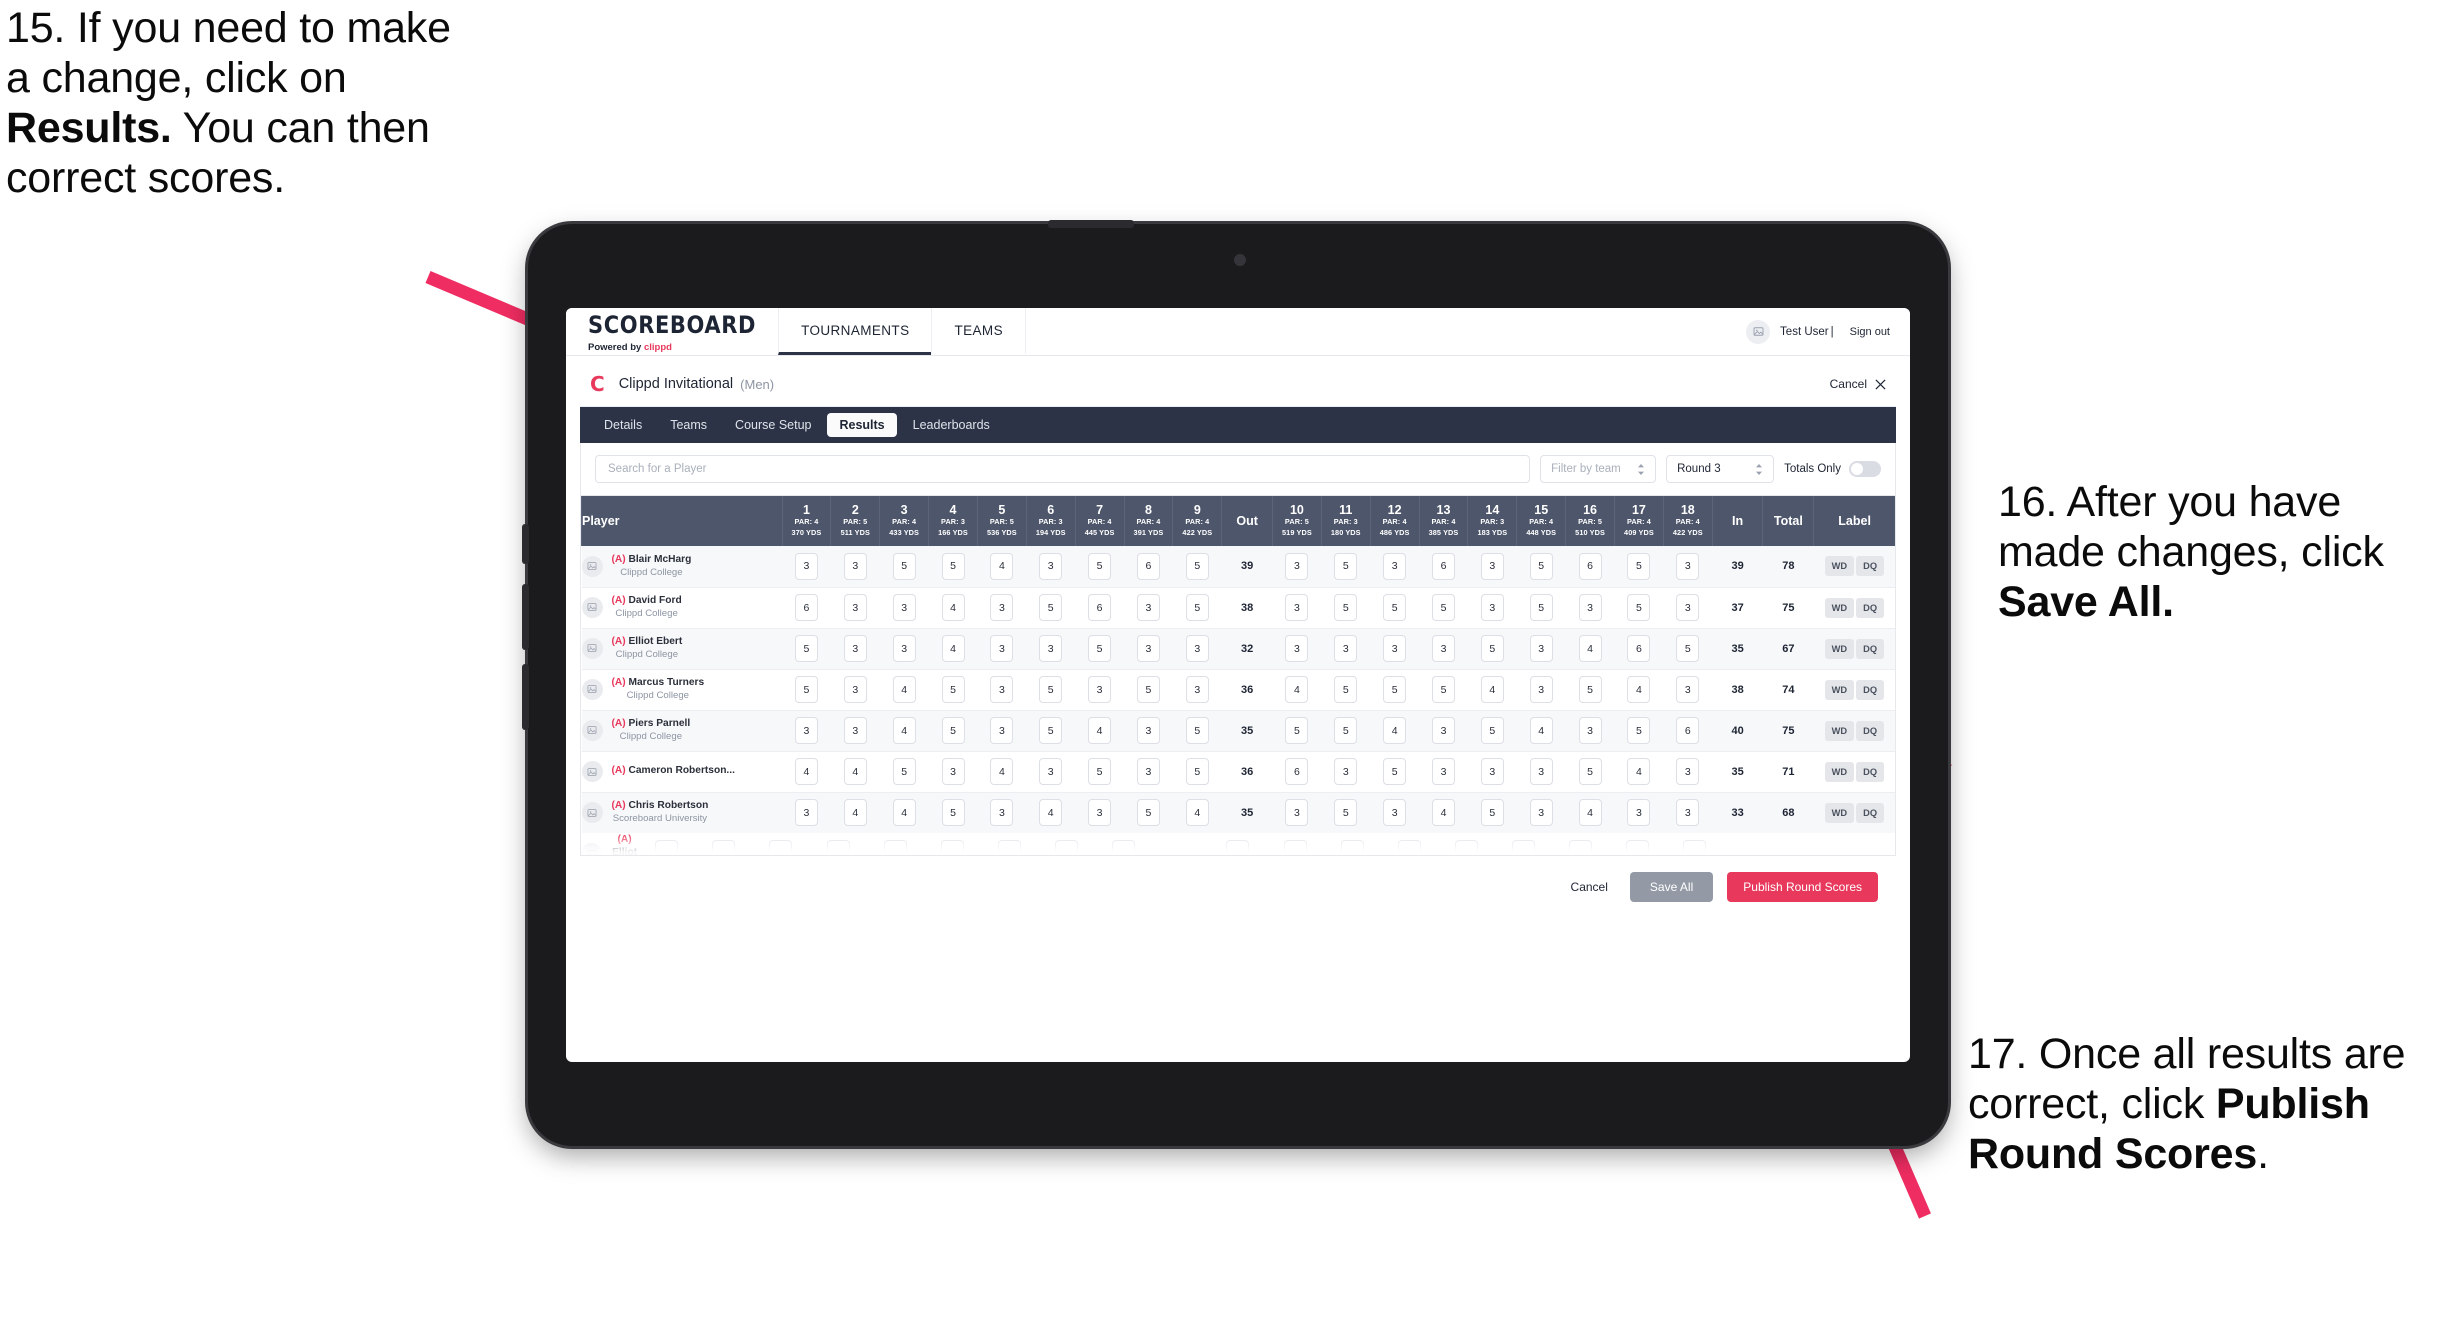 This screenshot has height=1326, width=2464. What do you see at coordinates (1598, 469) in the screenshot?
I see `team-filter-select: Filter by team` at bounding box center [1598, 469].